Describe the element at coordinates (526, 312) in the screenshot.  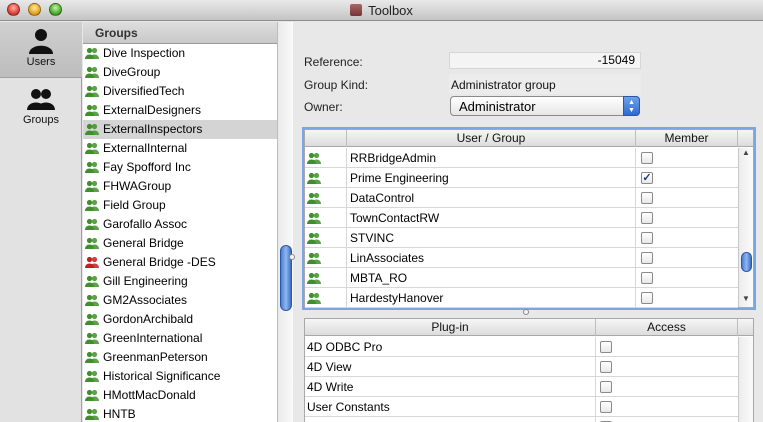
I see `table-splitter-handle` at that location.